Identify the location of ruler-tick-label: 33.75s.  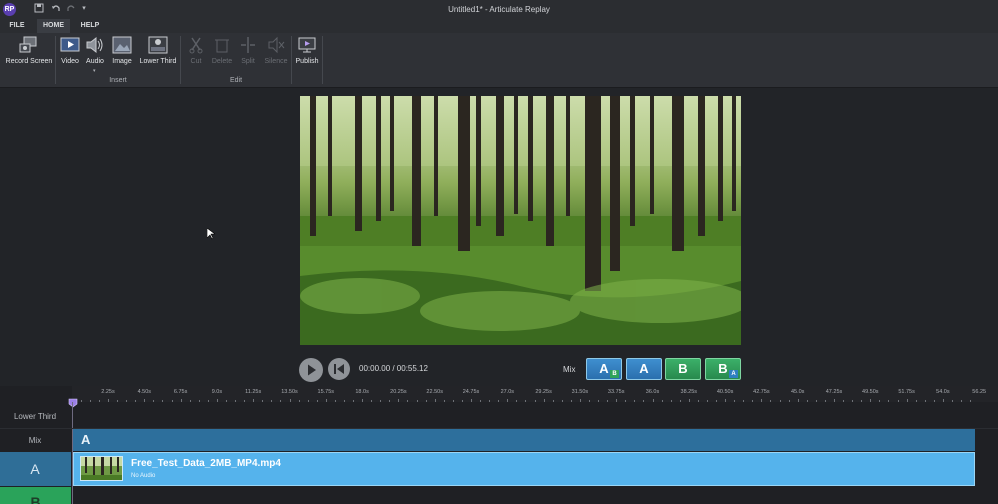
(616, 392).